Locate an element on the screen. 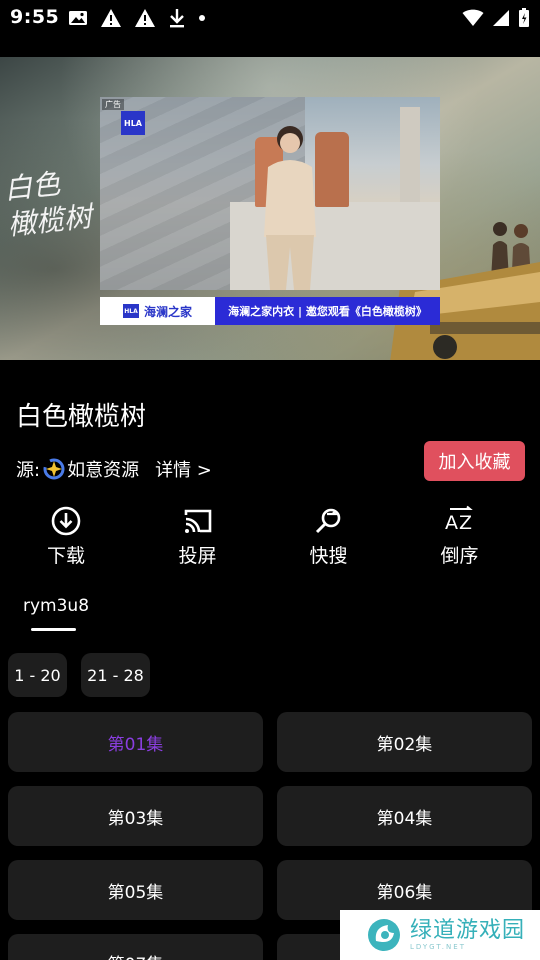  svg-text: Z is located at coordinates (465, 523).